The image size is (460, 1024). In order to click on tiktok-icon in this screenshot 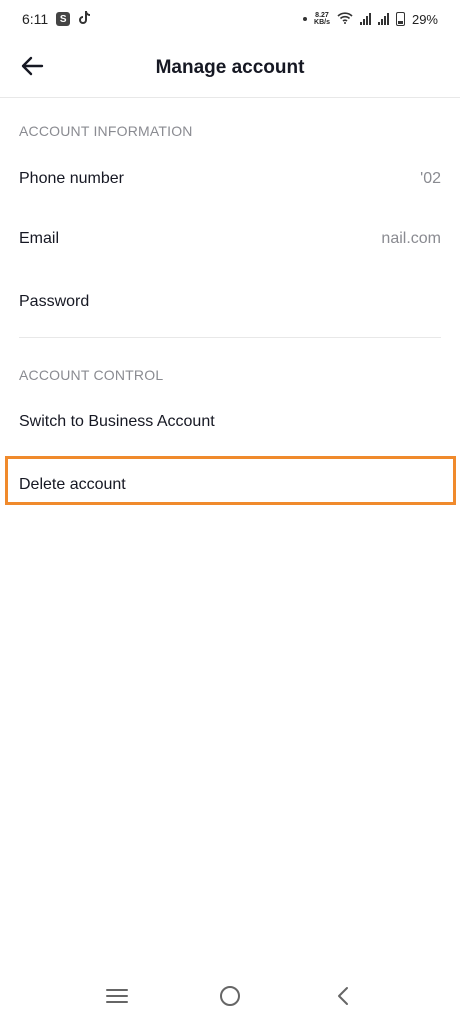, I will do `click(84, 19)`.